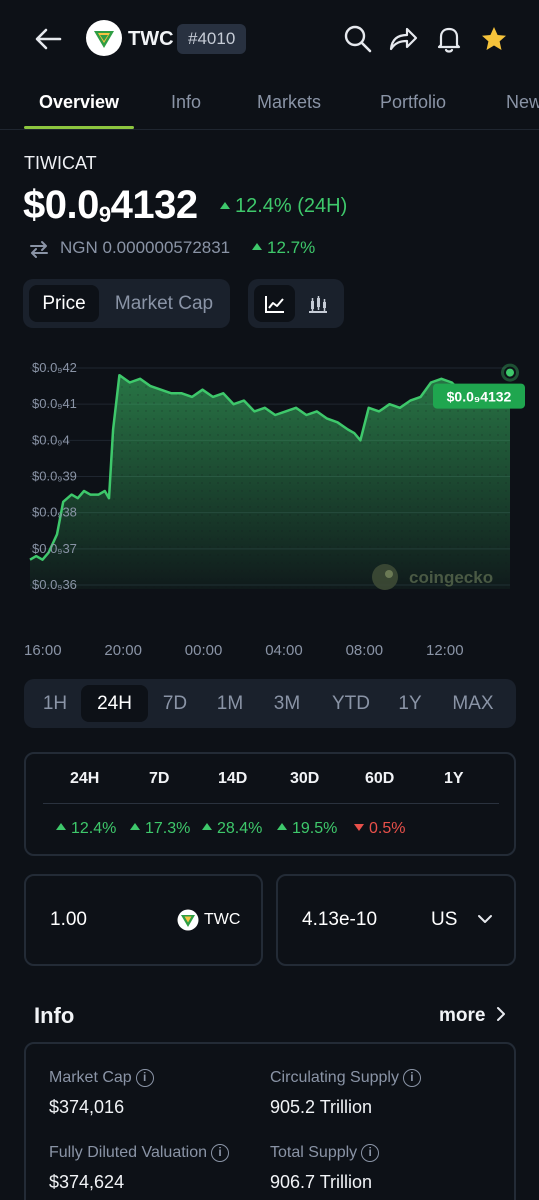 The height and width of the screenshot is (1200, 539). What do you see at coordinates (351, 703) in the screenshot?
I see `range-ytd: YTD` at bounding box center [351, 703].